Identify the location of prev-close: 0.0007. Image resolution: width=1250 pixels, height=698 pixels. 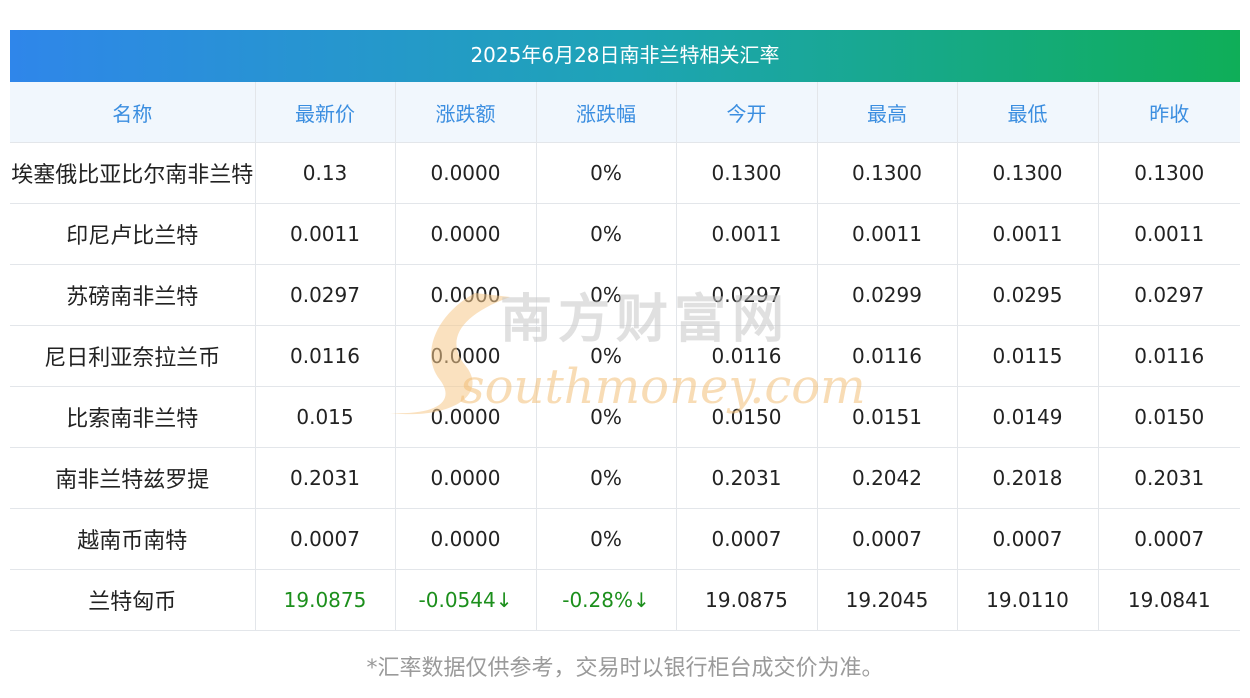
(1169, 539).